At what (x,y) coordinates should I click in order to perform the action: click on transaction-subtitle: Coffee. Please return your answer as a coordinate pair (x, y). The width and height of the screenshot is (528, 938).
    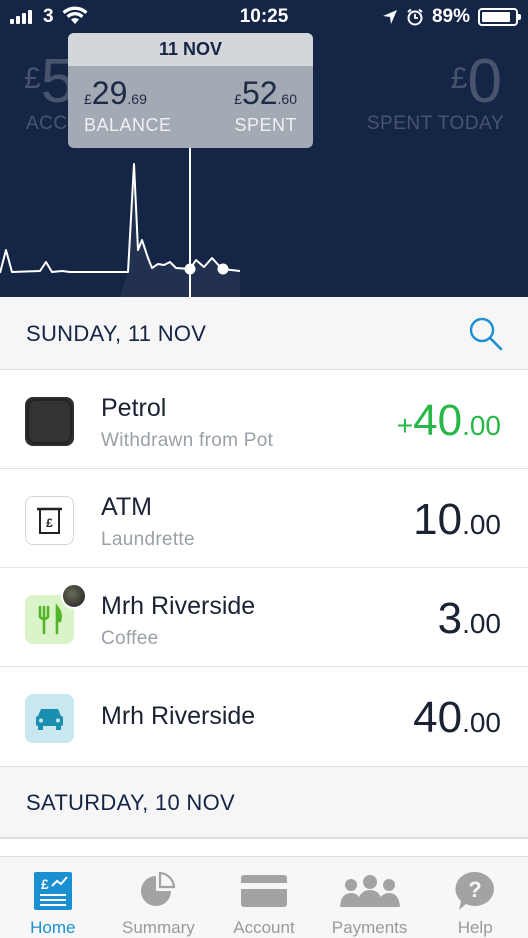
    Looking at the image, I should click on (130, 638).